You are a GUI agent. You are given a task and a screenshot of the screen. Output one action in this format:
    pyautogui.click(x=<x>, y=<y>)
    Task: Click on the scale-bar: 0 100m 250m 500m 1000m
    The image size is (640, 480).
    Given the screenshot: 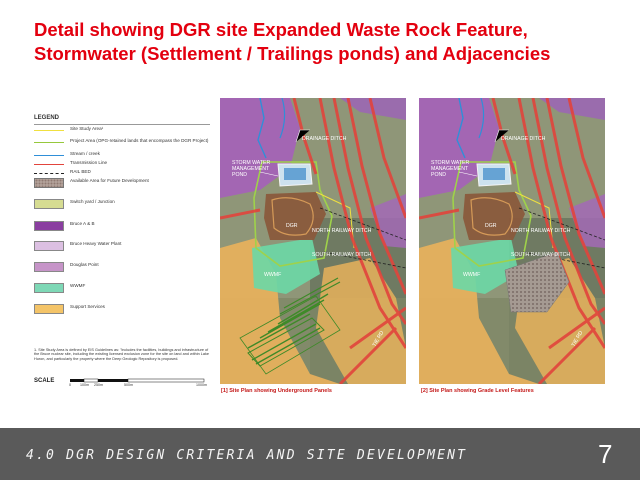 What is the action you would take?
    pyautogui.click(x=139, y=383)
    